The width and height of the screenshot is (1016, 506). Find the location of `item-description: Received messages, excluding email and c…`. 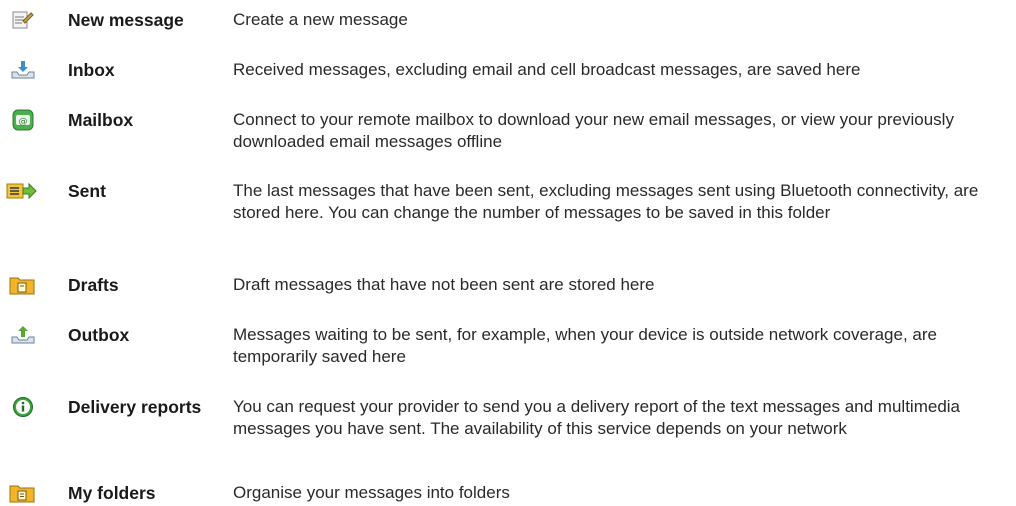

item-description: Received messages, excluding email and c… is located at coordinates (547, 69).